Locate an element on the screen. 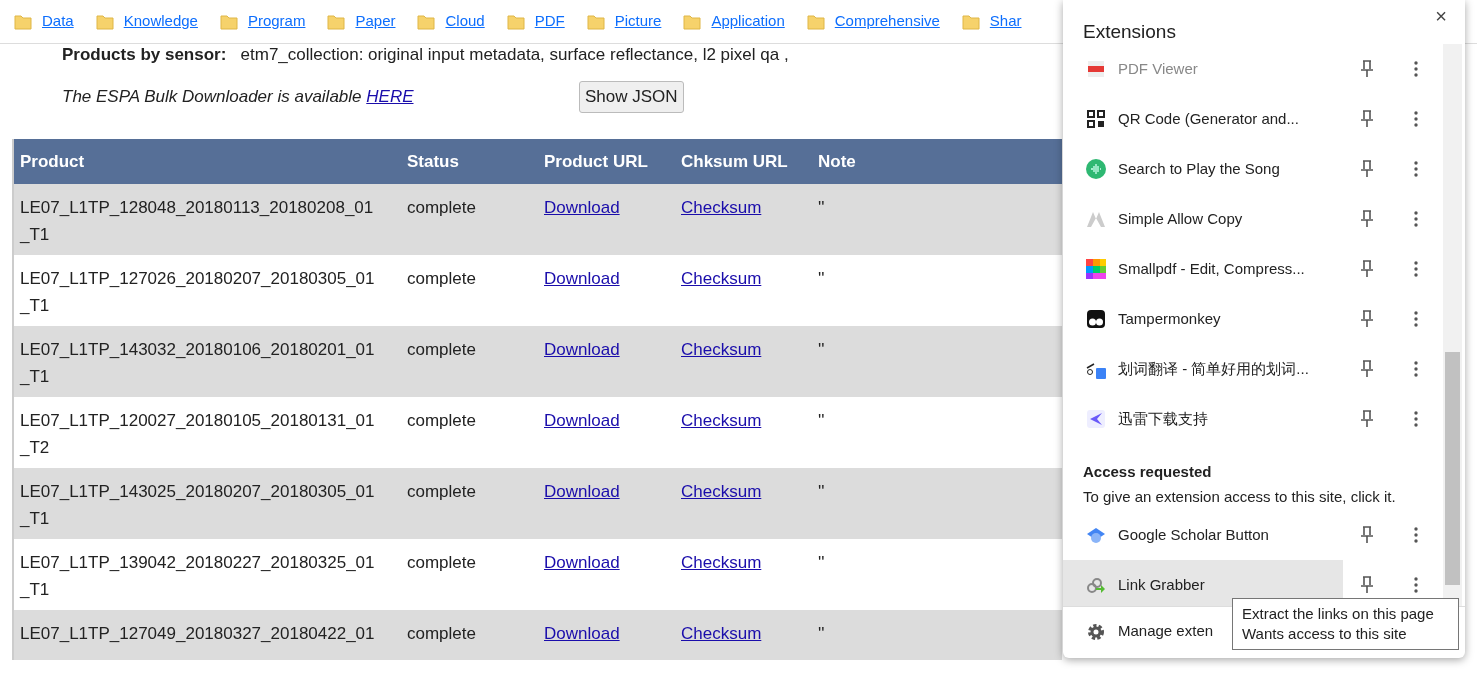 The height and width of the screenshot is (679, 1477). extension-name: 迅雷下载支持 is located at coordinates (1237, 419).